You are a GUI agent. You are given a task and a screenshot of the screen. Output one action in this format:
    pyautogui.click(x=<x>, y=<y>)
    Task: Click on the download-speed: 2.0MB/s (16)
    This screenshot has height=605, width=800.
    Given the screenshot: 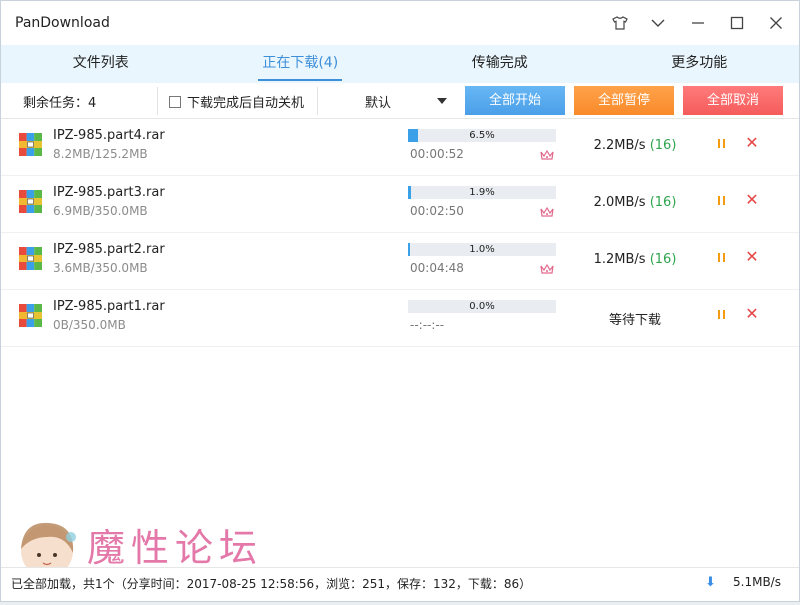 What is the action you would take?
    pyautogui.click(x=635, y=202)
    